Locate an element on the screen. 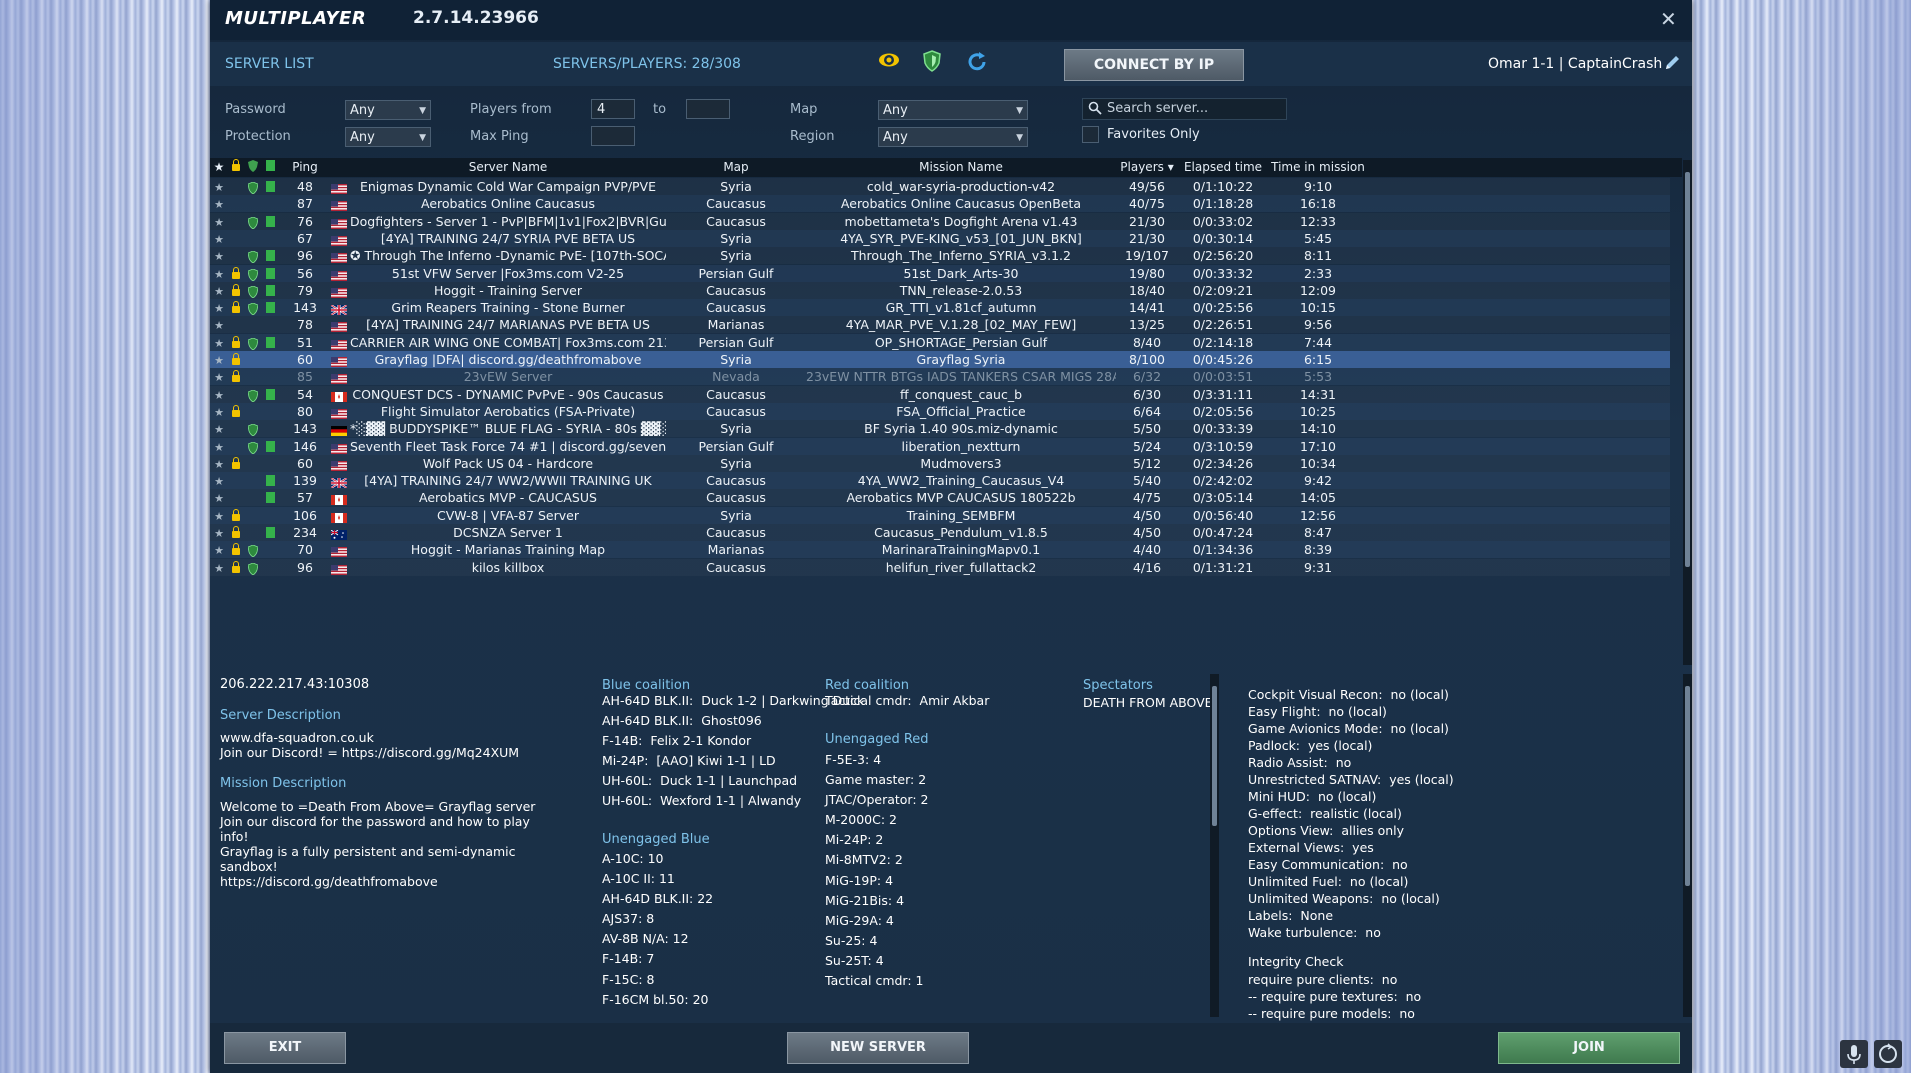 The width and height of the screenshot is (1911, 1073). favorite-column-star-icon: ★ is located at coordinates (219, 167).